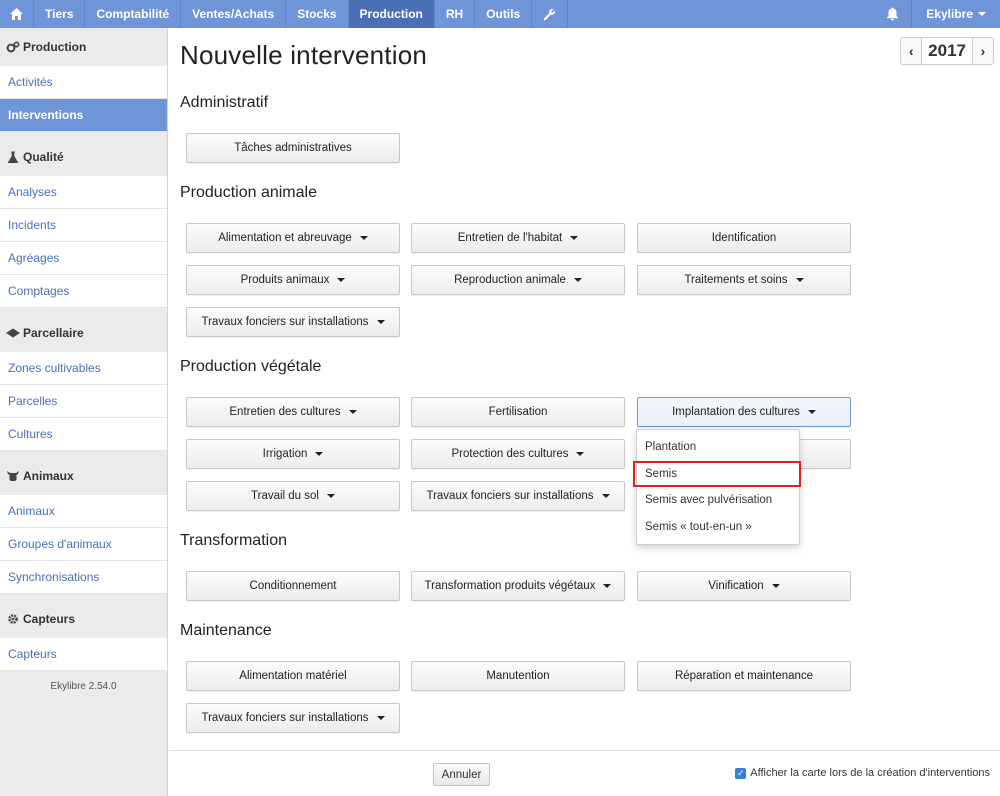 This screenshot has width=1000, height=796. I want to click on sidebar-item-cultures: Cultures, so click(83, 434).